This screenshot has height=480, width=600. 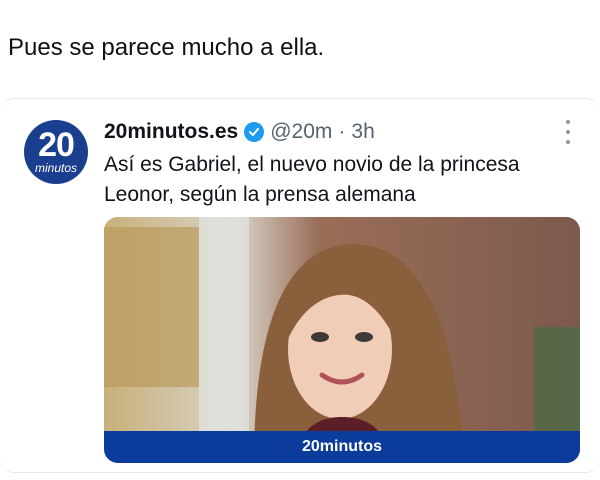 What do you see at coordinates (568, 132) in the screenshot?
I see `more-options-icon` at bounding box center [568, 132].